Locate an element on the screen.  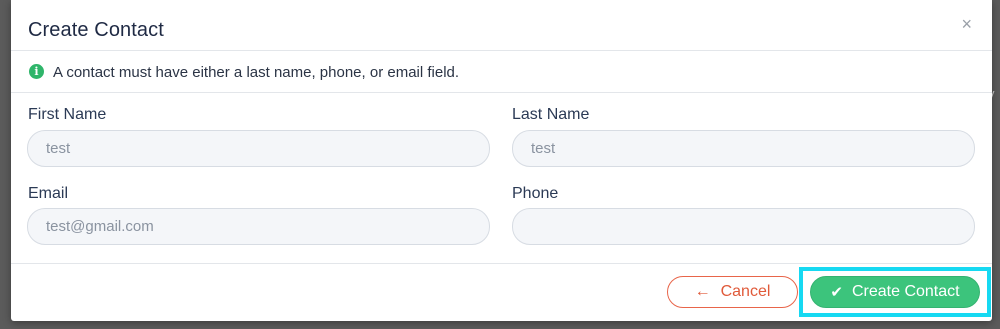
create-contact-label: Create Contact is located at coordinates (905, 291).